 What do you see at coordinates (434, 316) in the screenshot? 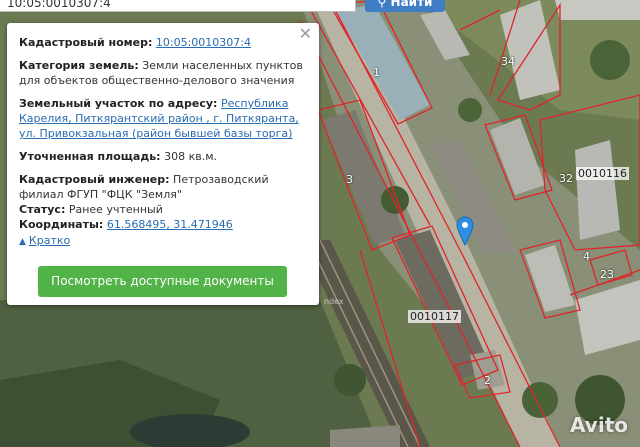
I see `parcel-label: 0010117` at bounding box center [434, 316].